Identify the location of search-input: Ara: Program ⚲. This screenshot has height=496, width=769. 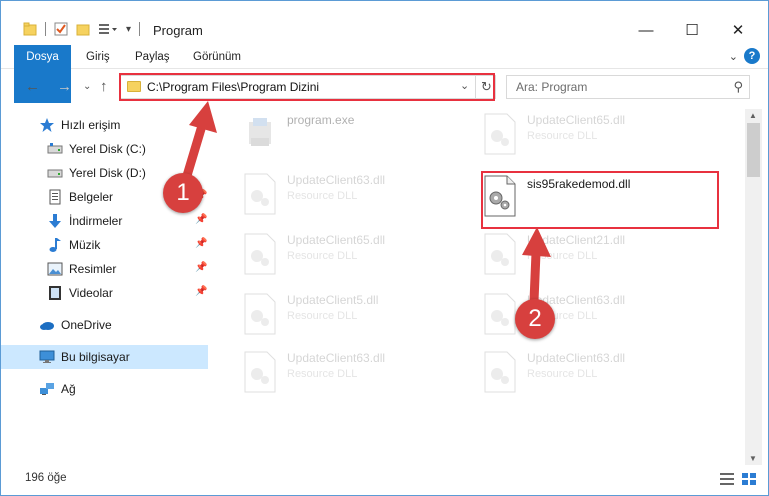
(628, 87).